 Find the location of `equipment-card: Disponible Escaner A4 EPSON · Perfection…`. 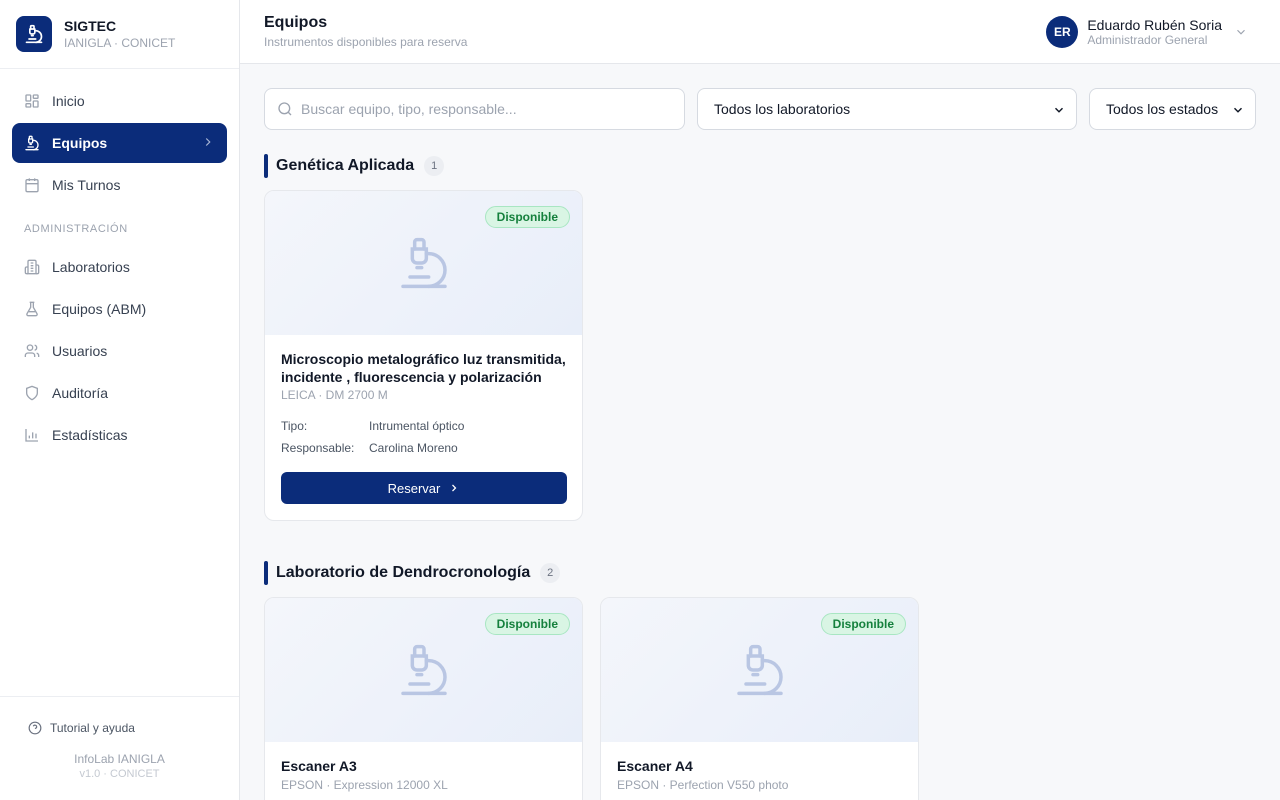

equipment-card: Disponible Escaner A4 EPSON · Perfection… is located at coordinates (759, 698).